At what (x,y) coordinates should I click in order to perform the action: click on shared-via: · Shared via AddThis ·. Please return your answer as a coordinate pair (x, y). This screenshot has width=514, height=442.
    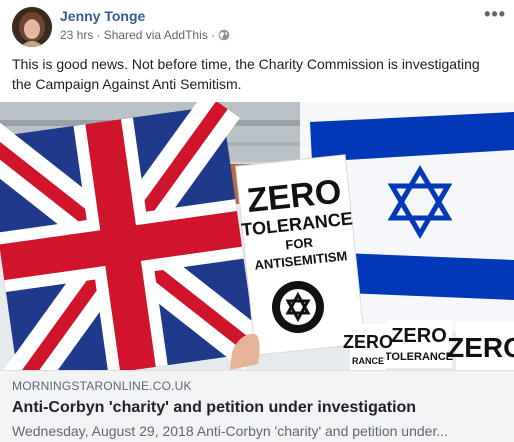
    Looking at the image, I should click on (156, 35).